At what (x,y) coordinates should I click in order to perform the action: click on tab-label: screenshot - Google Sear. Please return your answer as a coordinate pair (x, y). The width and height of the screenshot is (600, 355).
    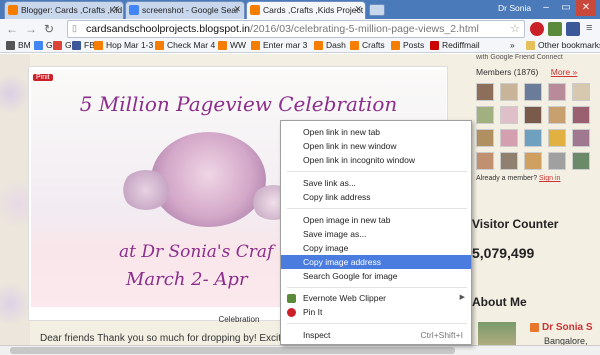
    Looking at the image, I should click on (190, 10).